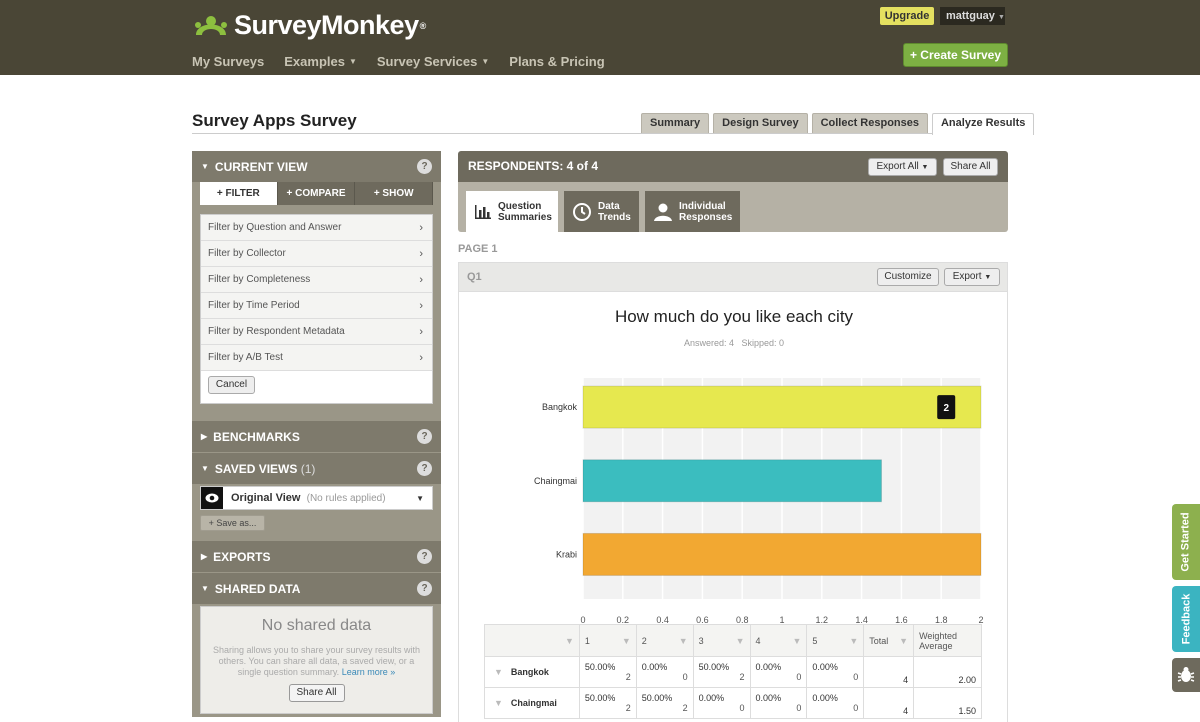 This screenshot has height=722, width=1200. Describe the element at coordinates (902, 167) in the screenshot. I see `export-all-button: Export All ▼` at that location.